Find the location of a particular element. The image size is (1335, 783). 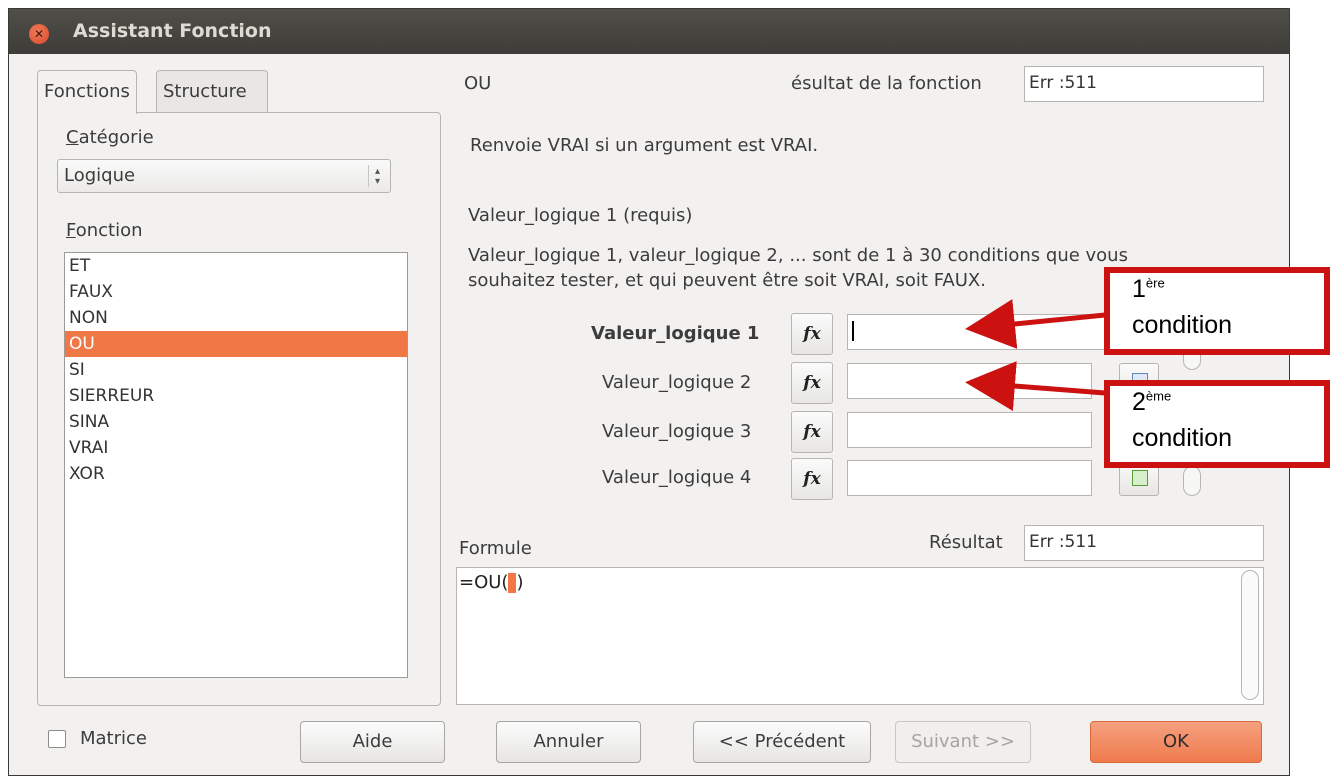

formula-scrollbar is located at coordinates (1250, 635).